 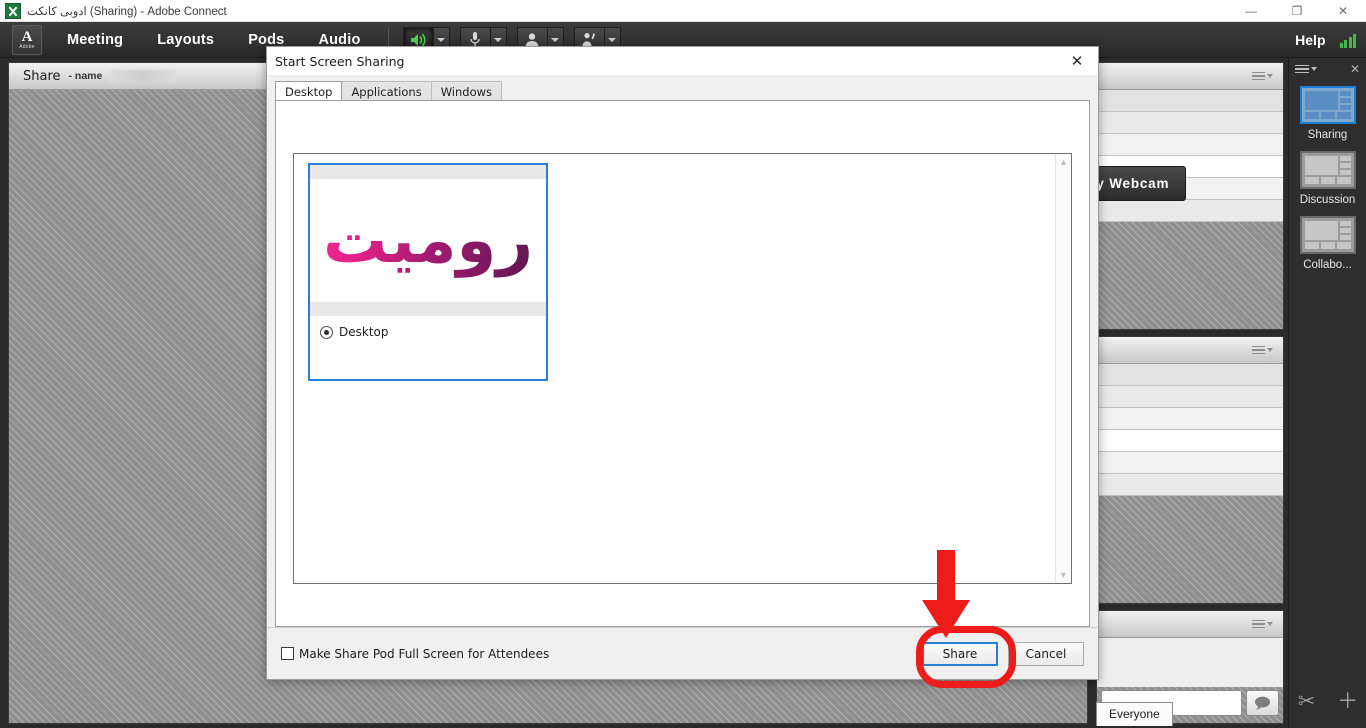 I want to click on cancel-button: Cancel, so click(x=1046, y=653).